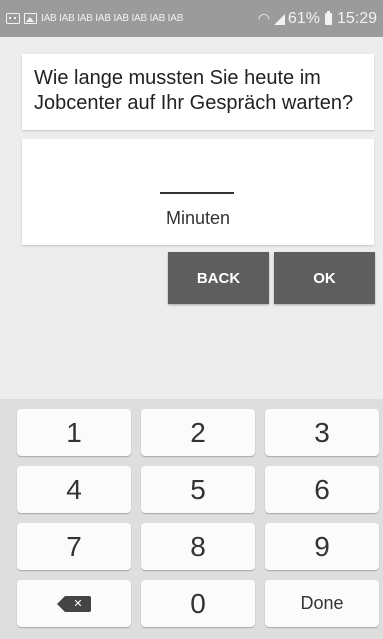  Describe the element at coordinates (74, 489) in the screenshot. I see `key-4: 4` at that location.